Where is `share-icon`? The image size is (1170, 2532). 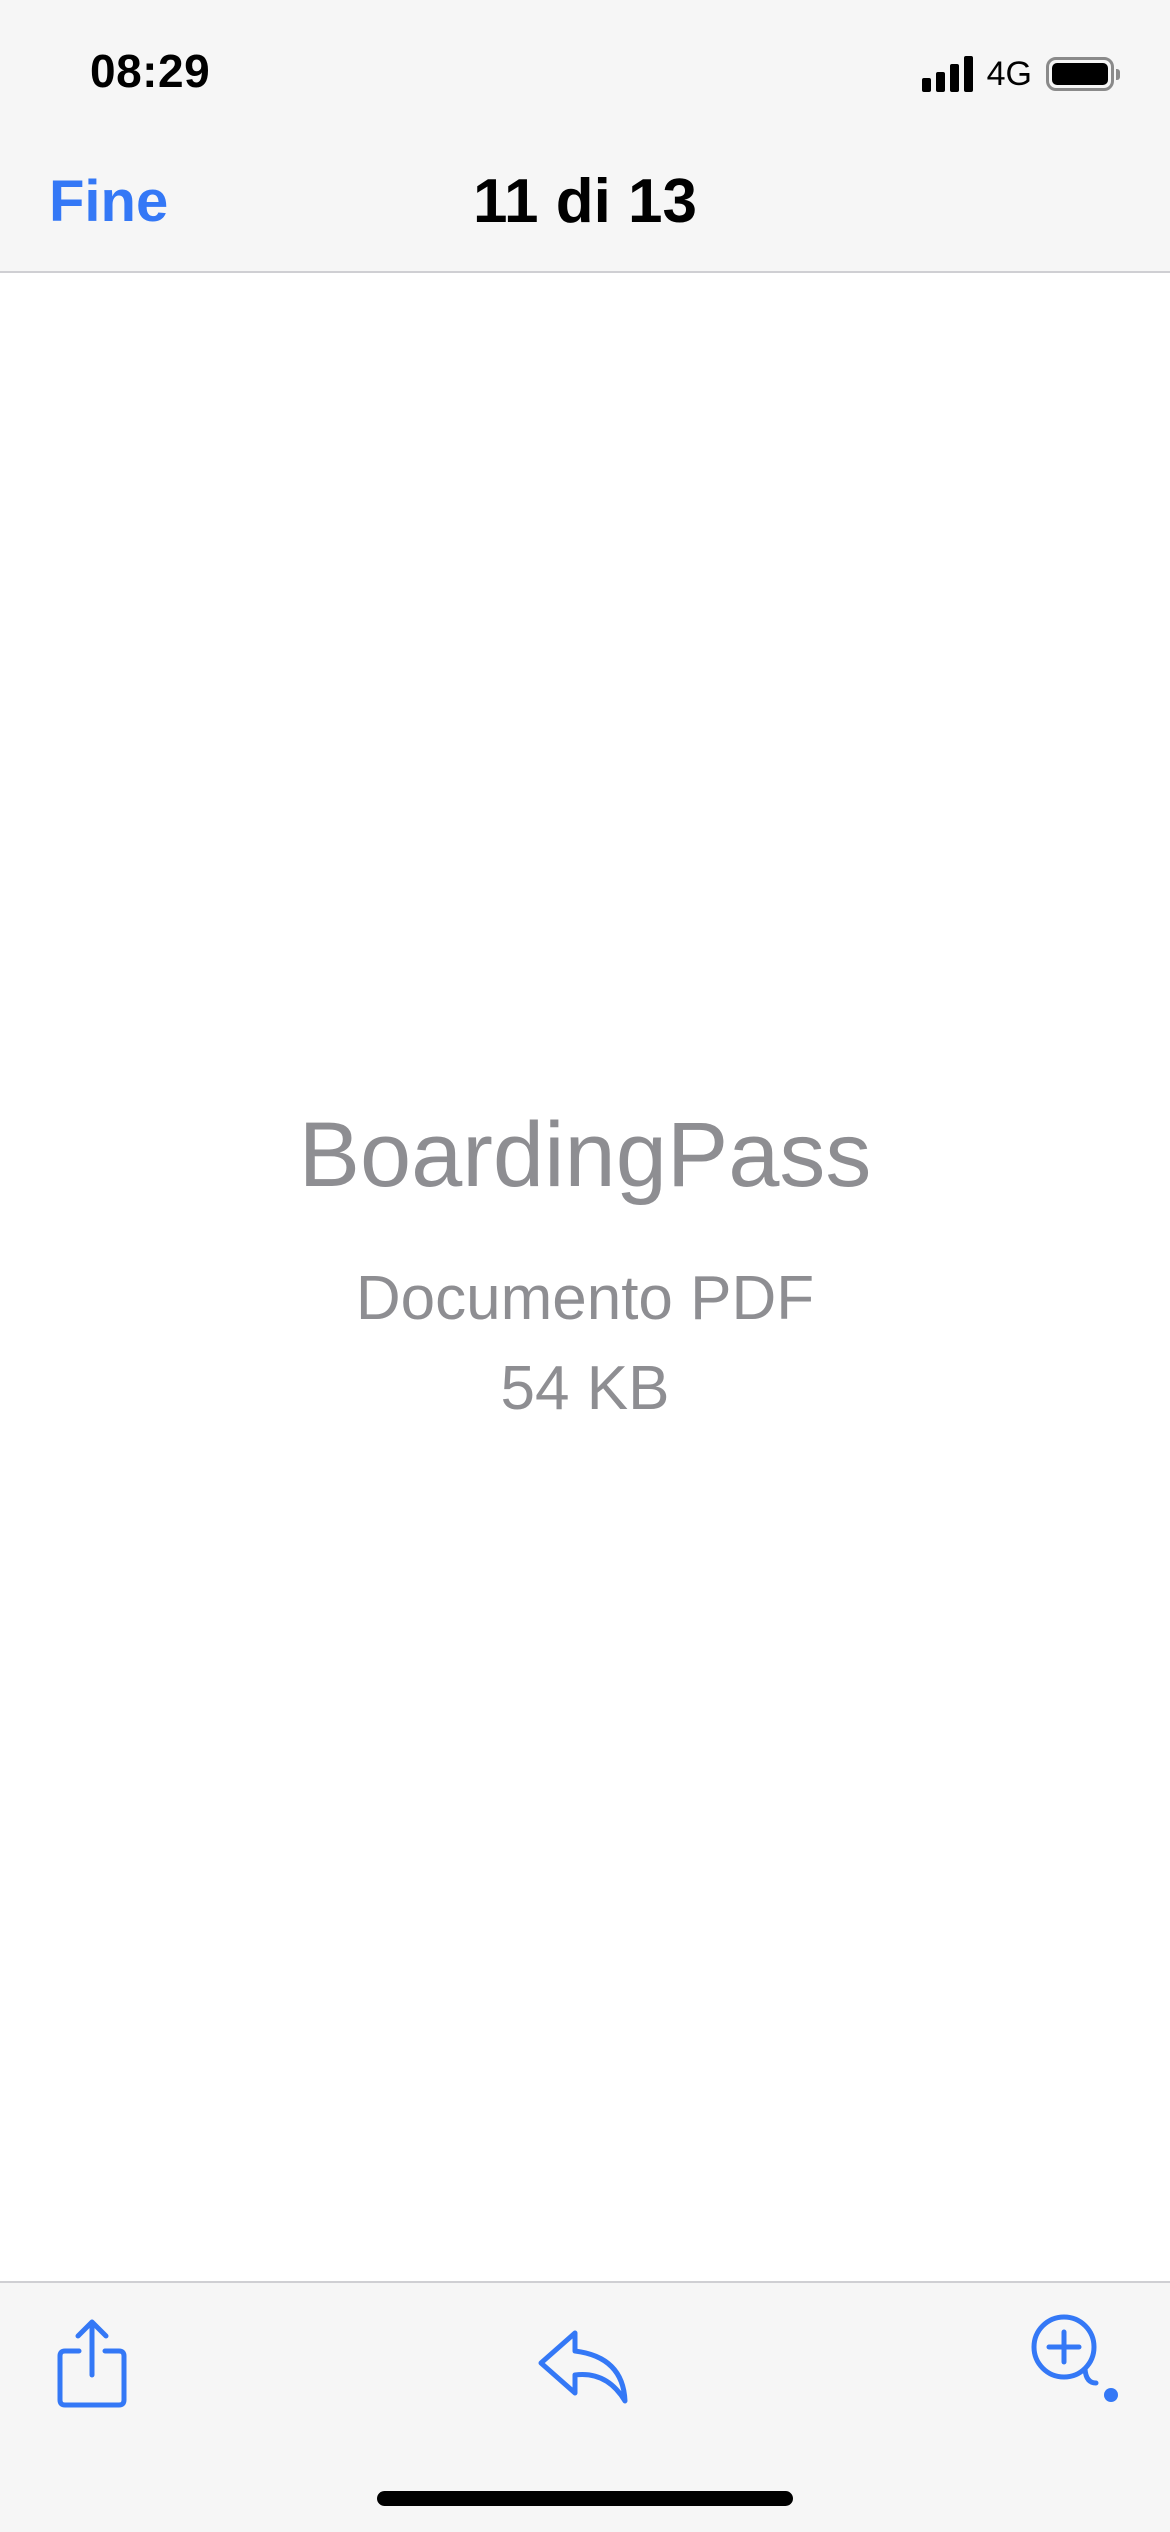 share-icon is located at coordinates (92, 2363).